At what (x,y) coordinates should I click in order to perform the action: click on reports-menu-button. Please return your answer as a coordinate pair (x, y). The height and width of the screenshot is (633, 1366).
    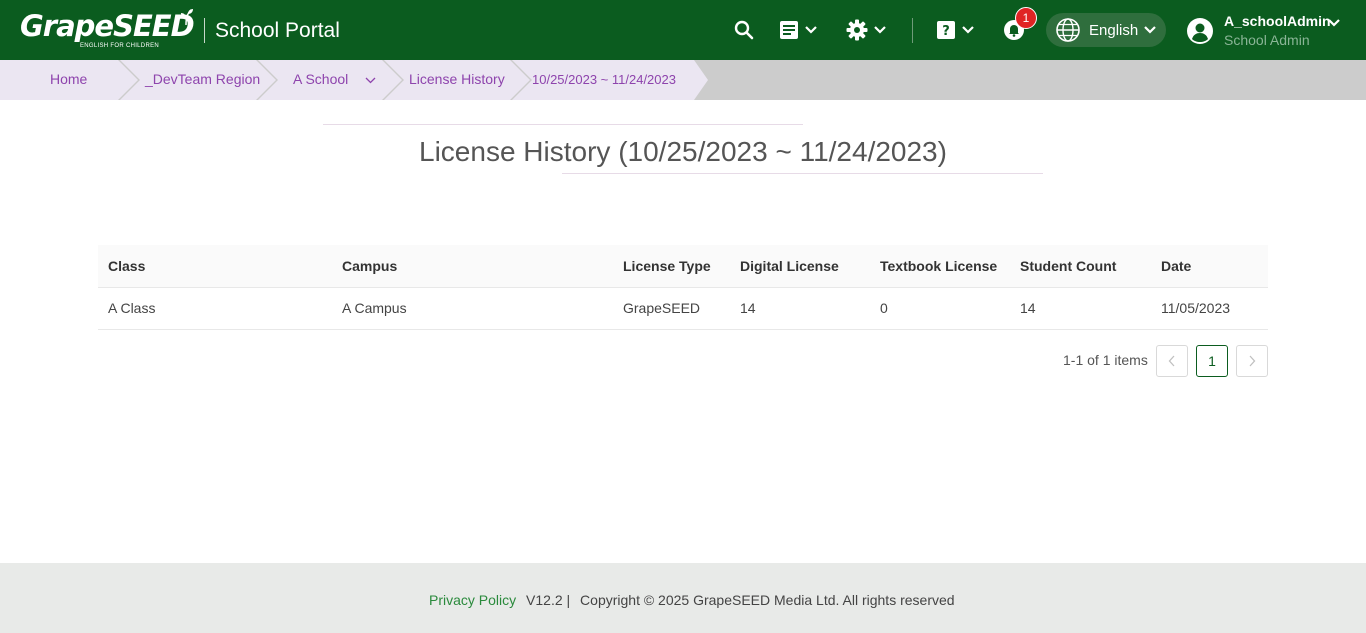
    Looking at the image, I should click on (798, 30).